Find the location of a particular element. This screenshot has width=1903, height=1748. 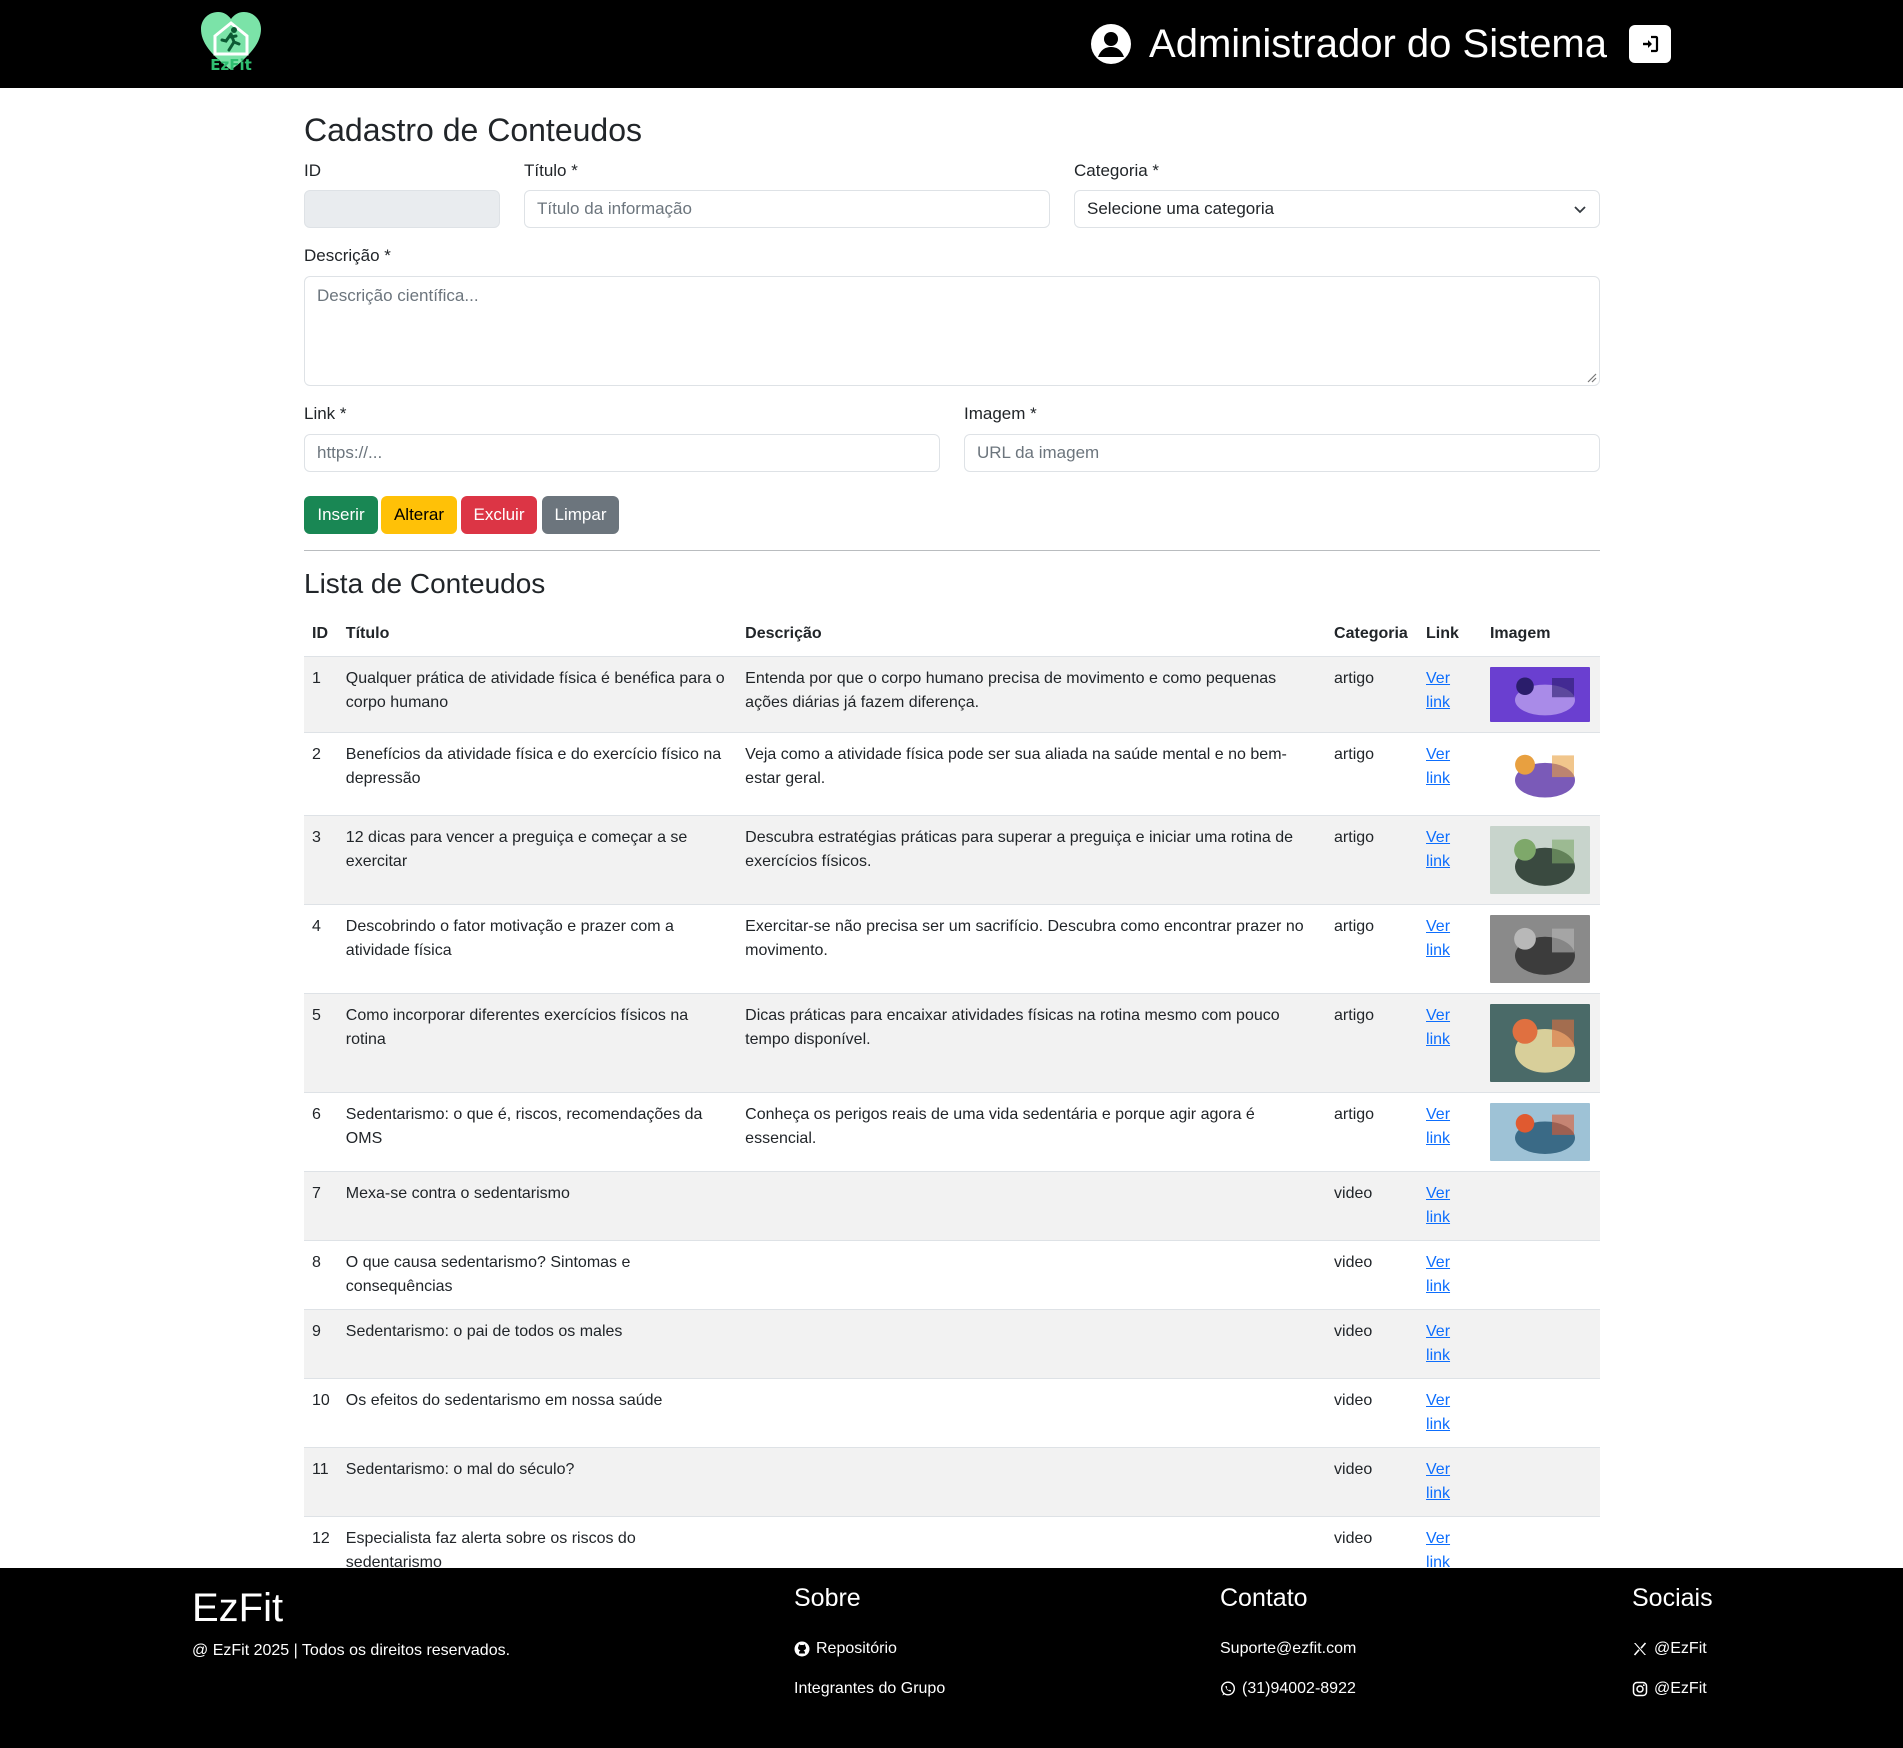

cell-descricao is located at coordinates (1032, 1413).